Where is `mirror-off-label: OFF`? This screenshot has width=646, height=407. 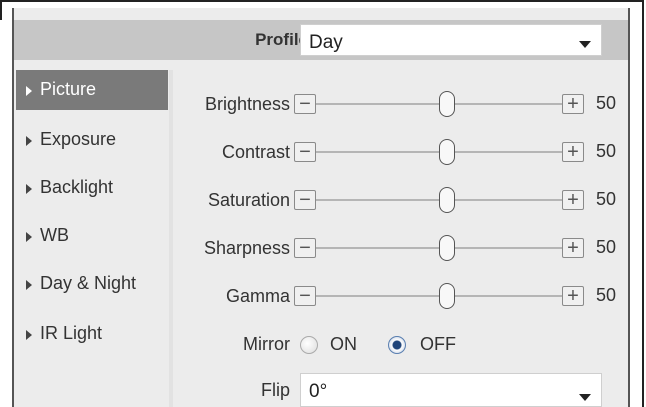
mirror-off-label: OFF is located at coordinates (438, 344).